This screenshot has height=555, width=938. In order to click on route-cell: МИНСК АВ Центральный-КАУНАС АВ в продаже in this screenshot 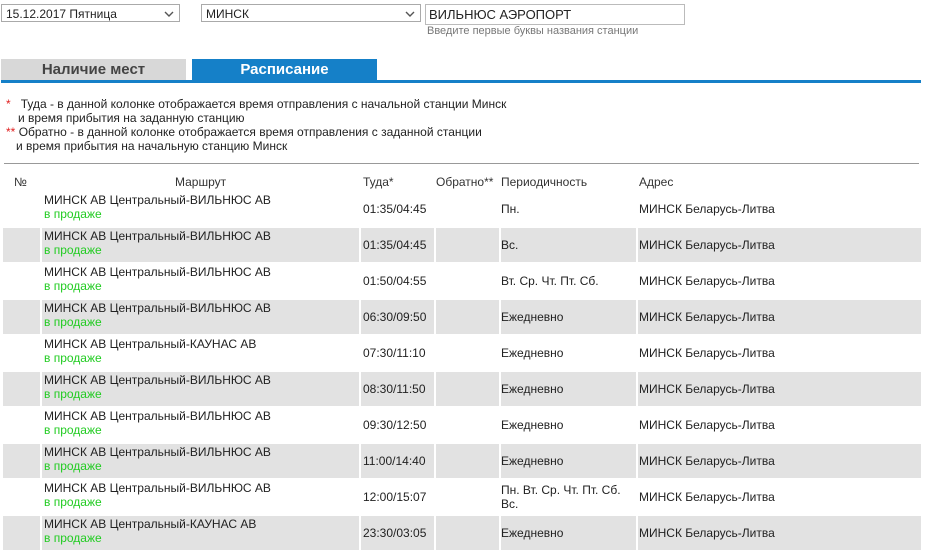, I will do `click(200, 533)`.